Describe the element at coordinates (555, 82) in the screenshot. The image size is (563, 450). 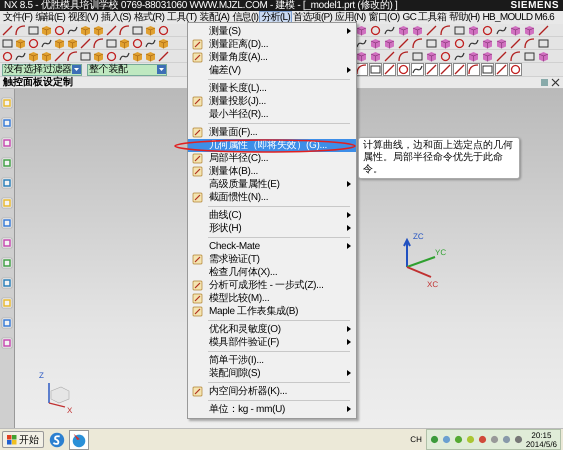
I see `close-icon` at that location.